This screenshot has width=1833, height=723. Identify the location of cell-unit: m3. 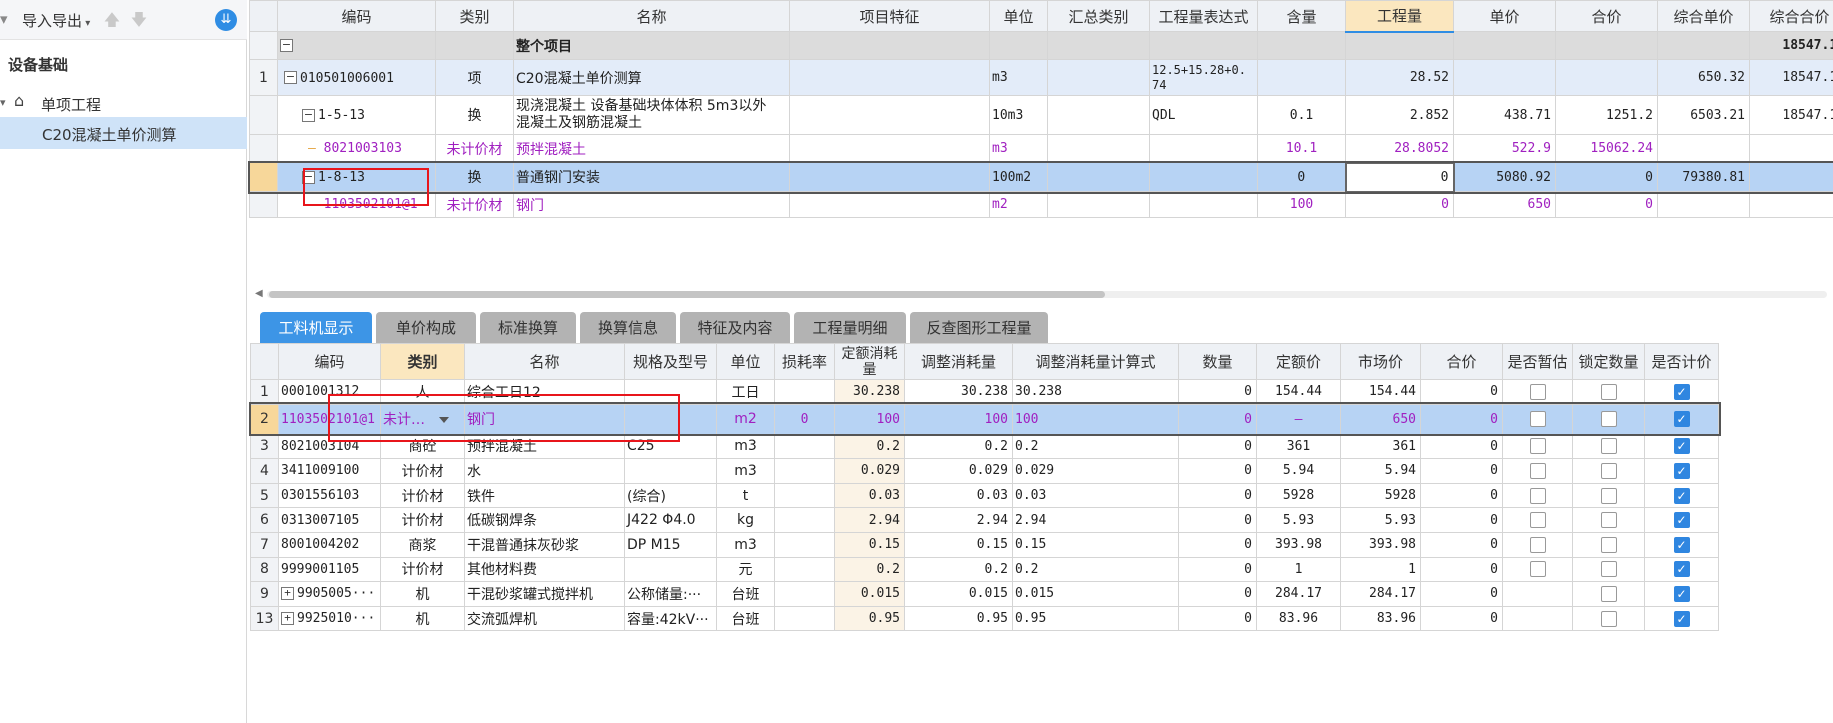
(1018, 77).